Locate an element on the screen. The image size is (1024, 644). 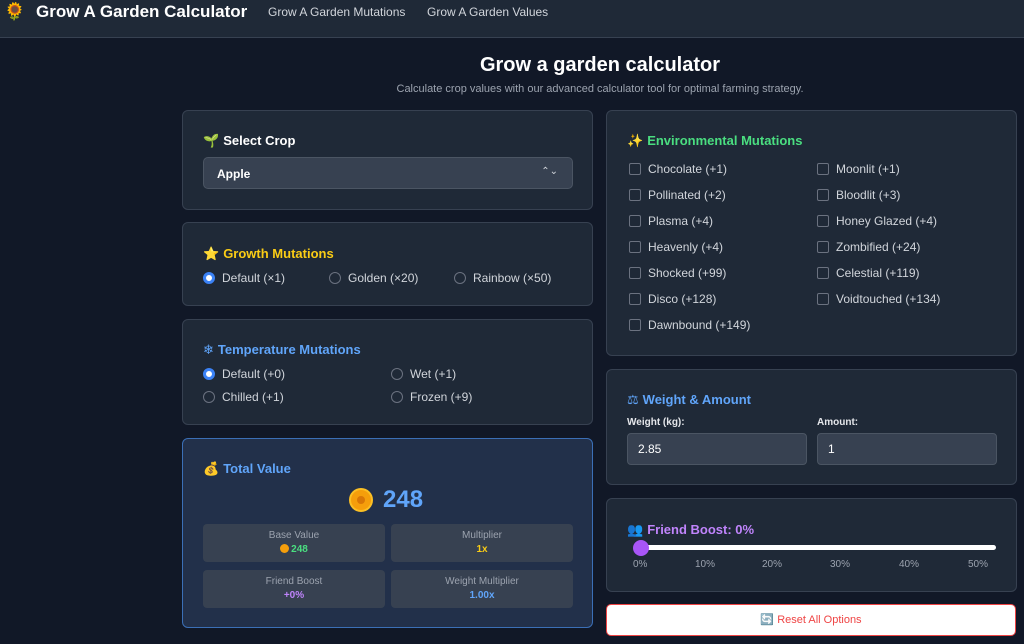
env-option-moonlit: Moonlit (+1) is located at coordinates (858, 169).